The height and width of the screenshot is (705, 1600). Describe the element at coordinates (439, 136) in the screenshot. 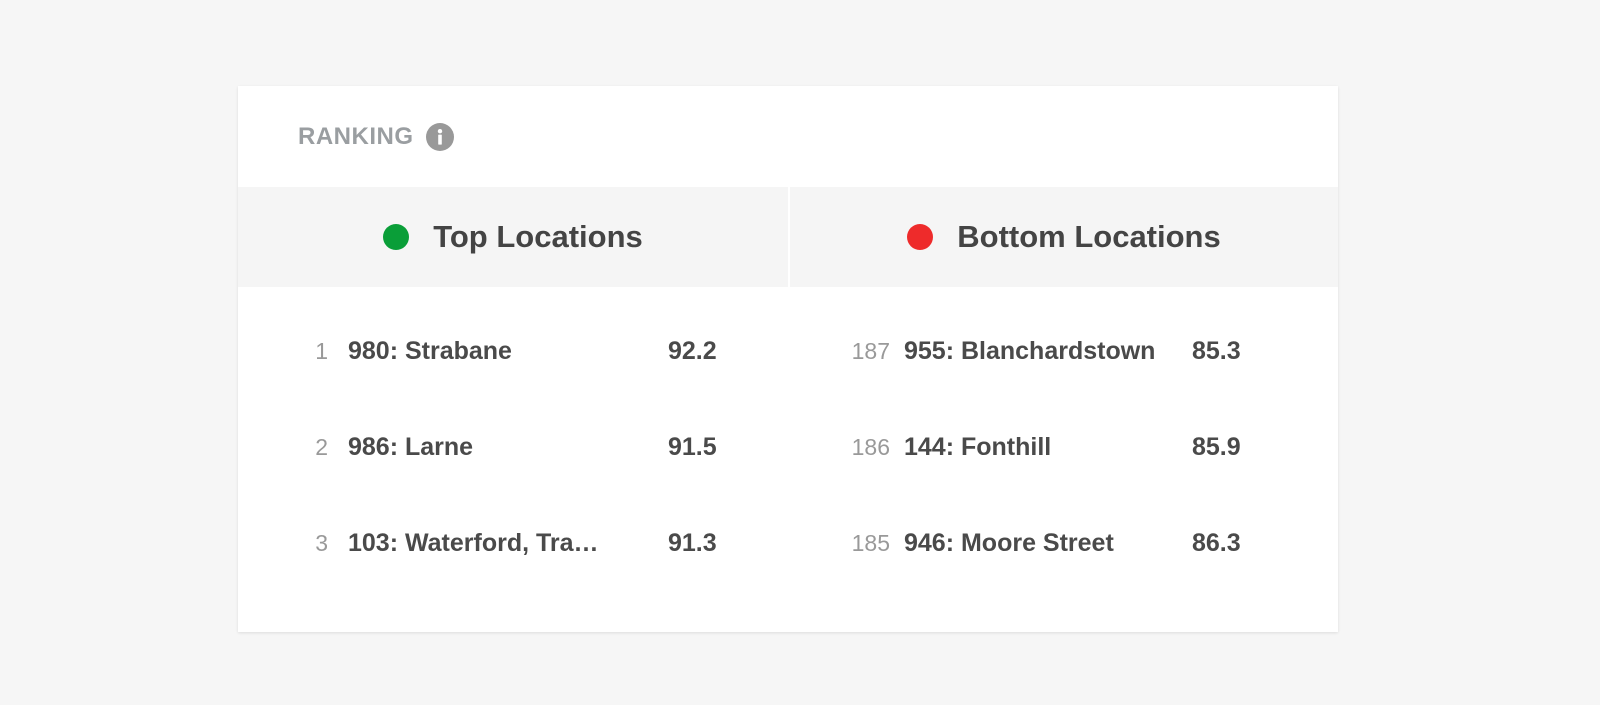

I see `info-icon` at that location.